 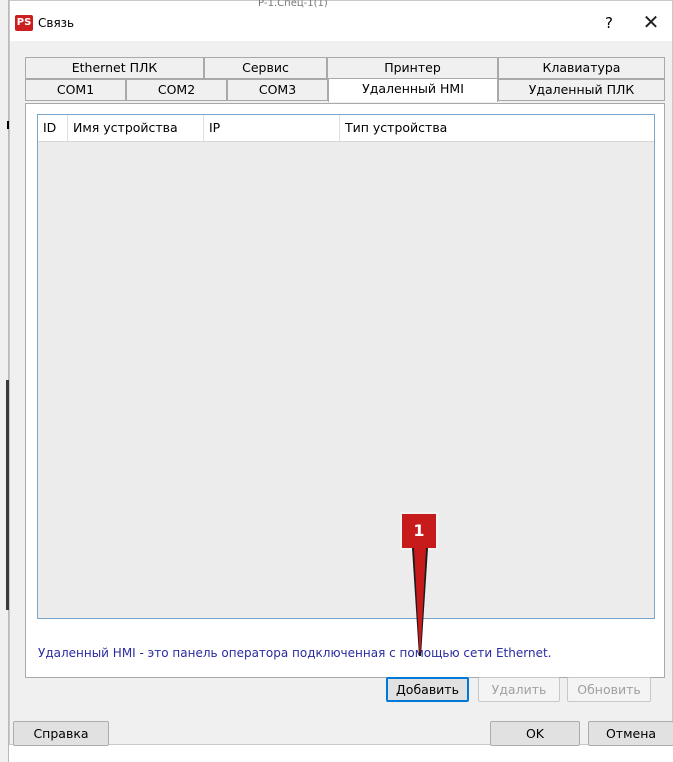 What do you see at coordinates (413, 90) in the screenshot?
I see `tab-remote-hmi: Удаленный HMI` at bounding box center [413, 90].